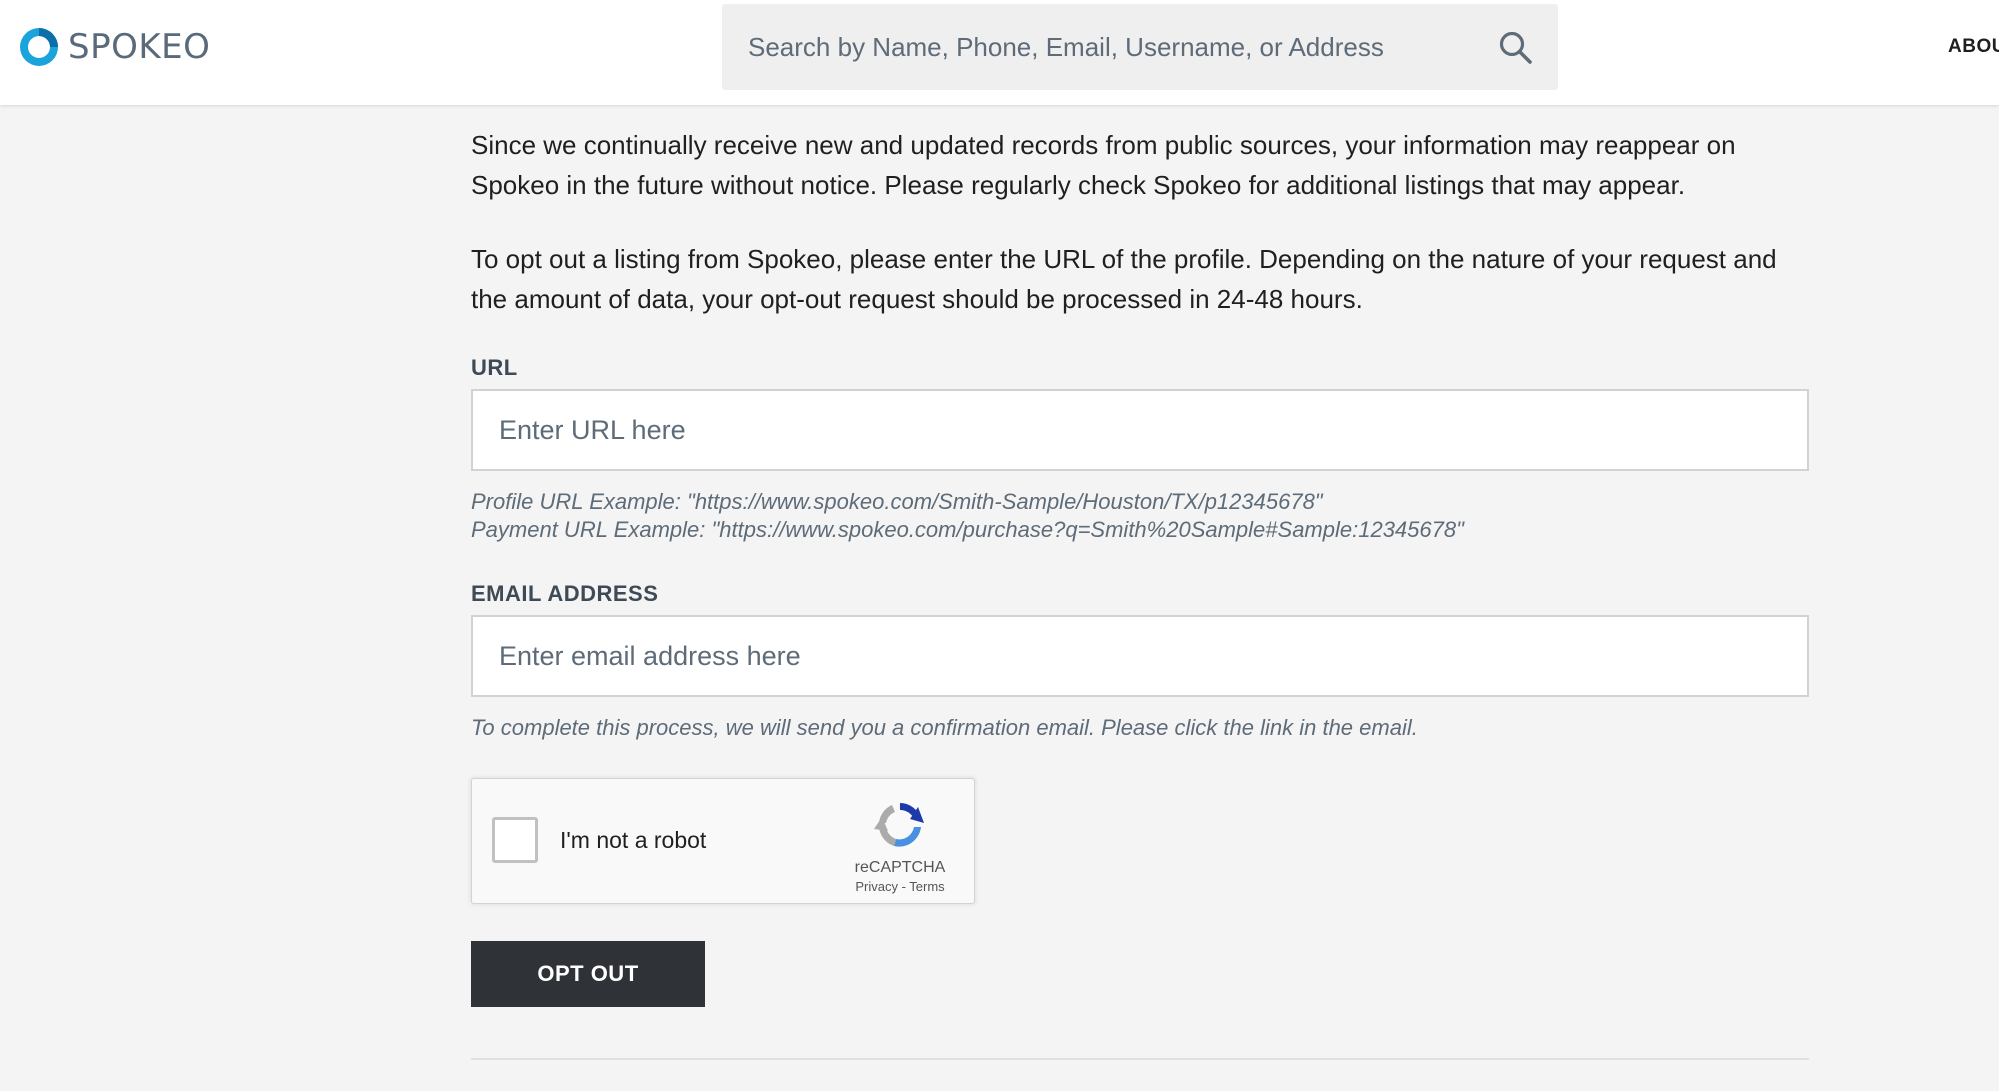  I want to click on nav-about-link: ABOUT, so click(1973, 47).